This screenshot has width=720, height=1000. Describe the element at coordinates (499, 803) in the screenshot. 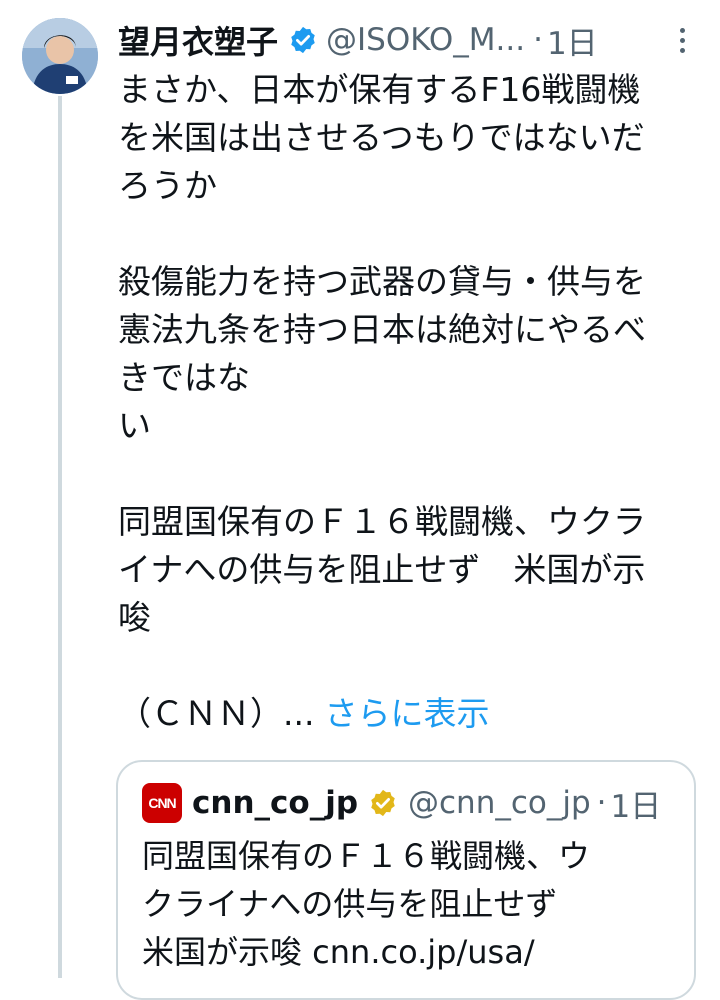

I see `quoted-author-handle: @cnn_co_jp` at that location.